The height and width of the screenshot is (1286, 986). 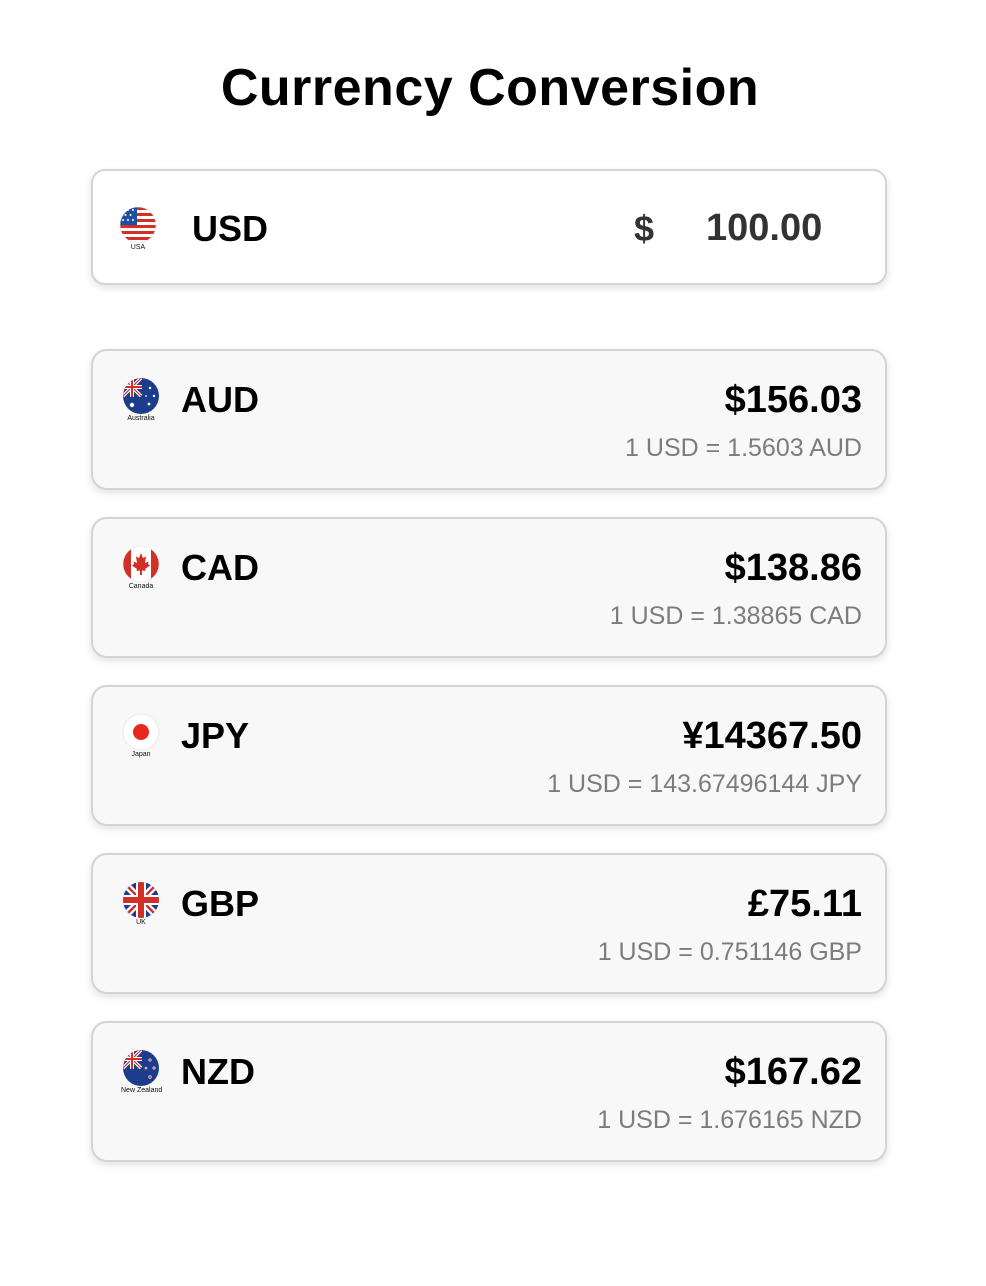 What do you see at coordinates (793, 1072) in the screenshot?
I see `converted-amount: $167.62` at bounding box center [793, 1072].